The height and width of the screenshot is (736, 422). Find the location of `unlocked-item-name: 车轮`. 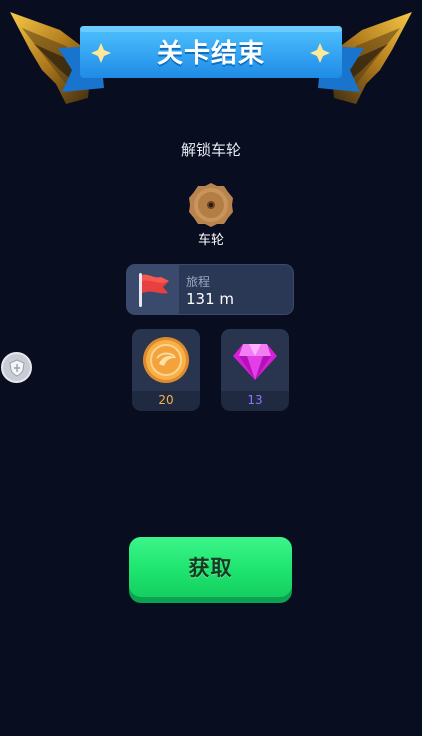

unlocked-item-name: 车轮 is located at coordinates (210, 240).